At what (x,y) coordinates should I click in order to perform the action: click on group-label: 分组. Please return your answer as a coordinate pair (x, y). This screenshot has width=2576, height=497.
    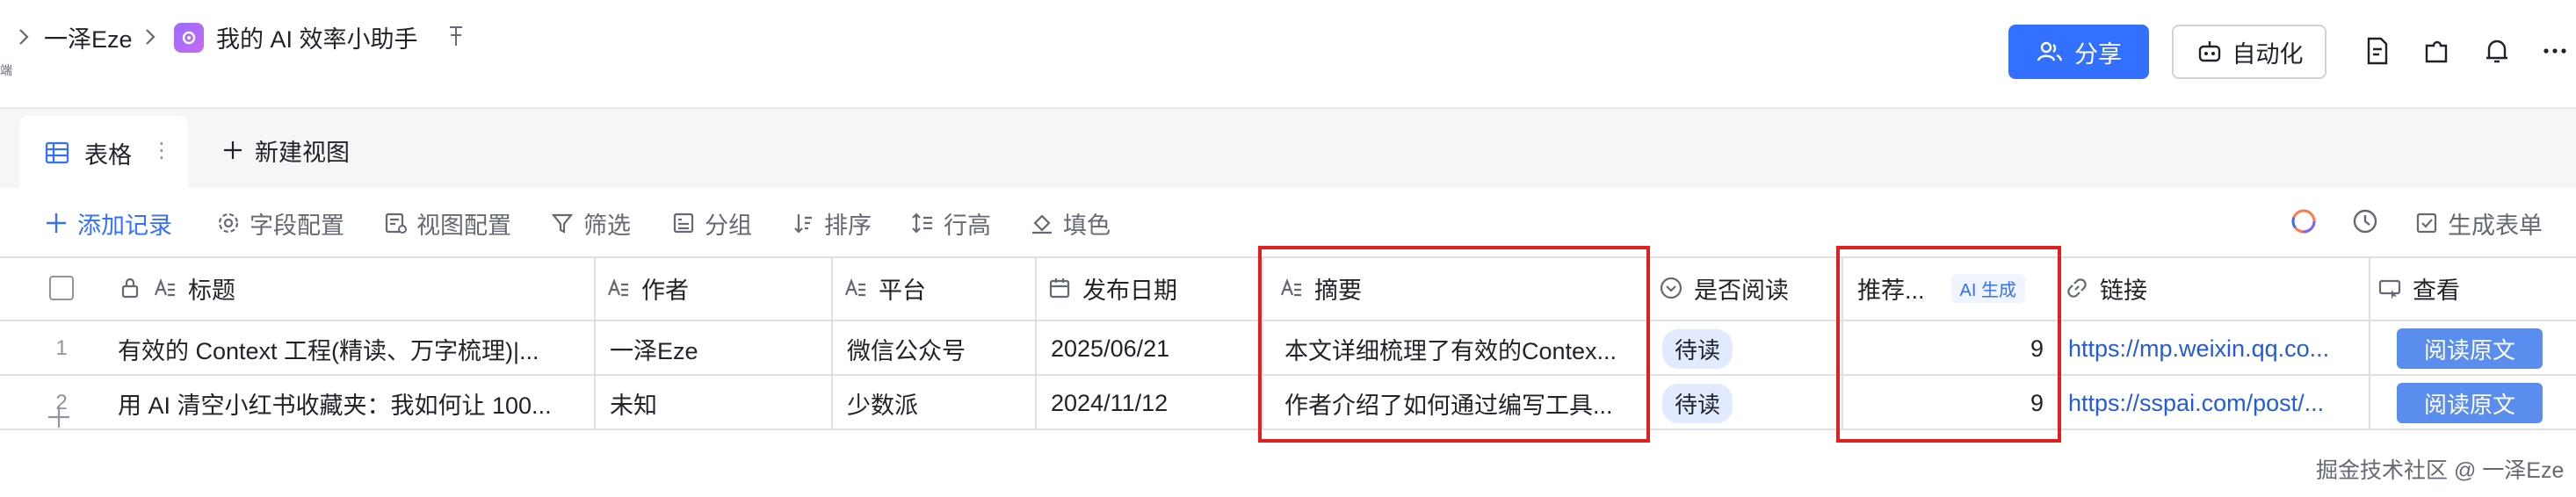
    Looking at the image, I should click on (728, 225).